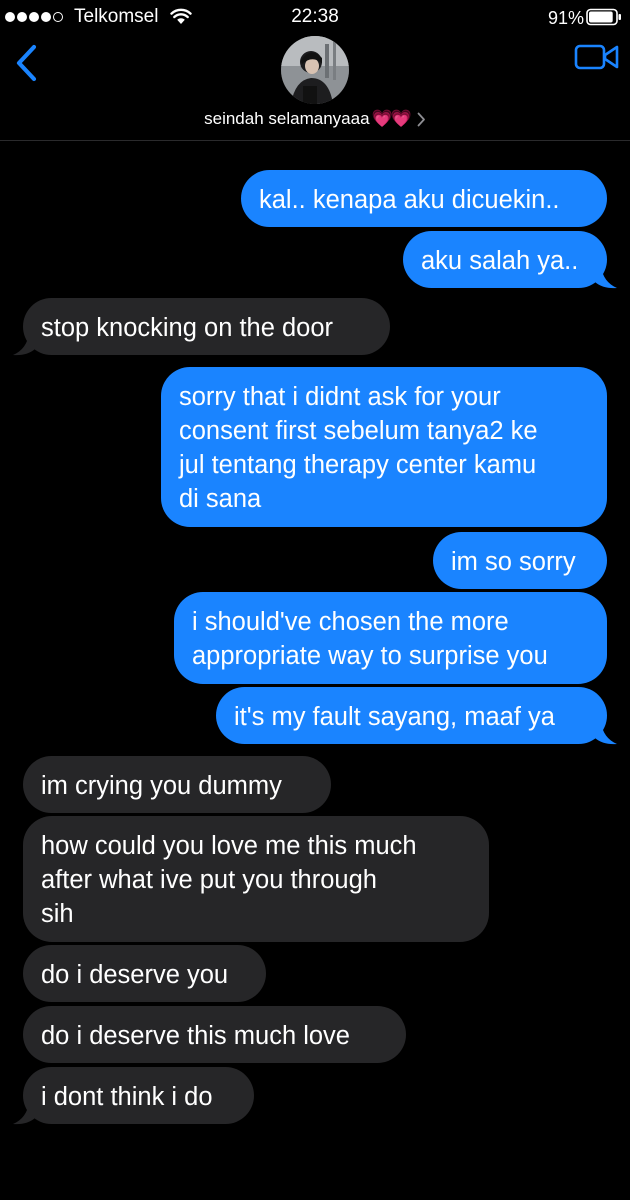 This screenshot has width=630, height=1200. What do you see at coordinates (214, 1034) in the screenshot?
I see `received-message-bubble: do i deserve this much love` at bounding box center [214, 1034].